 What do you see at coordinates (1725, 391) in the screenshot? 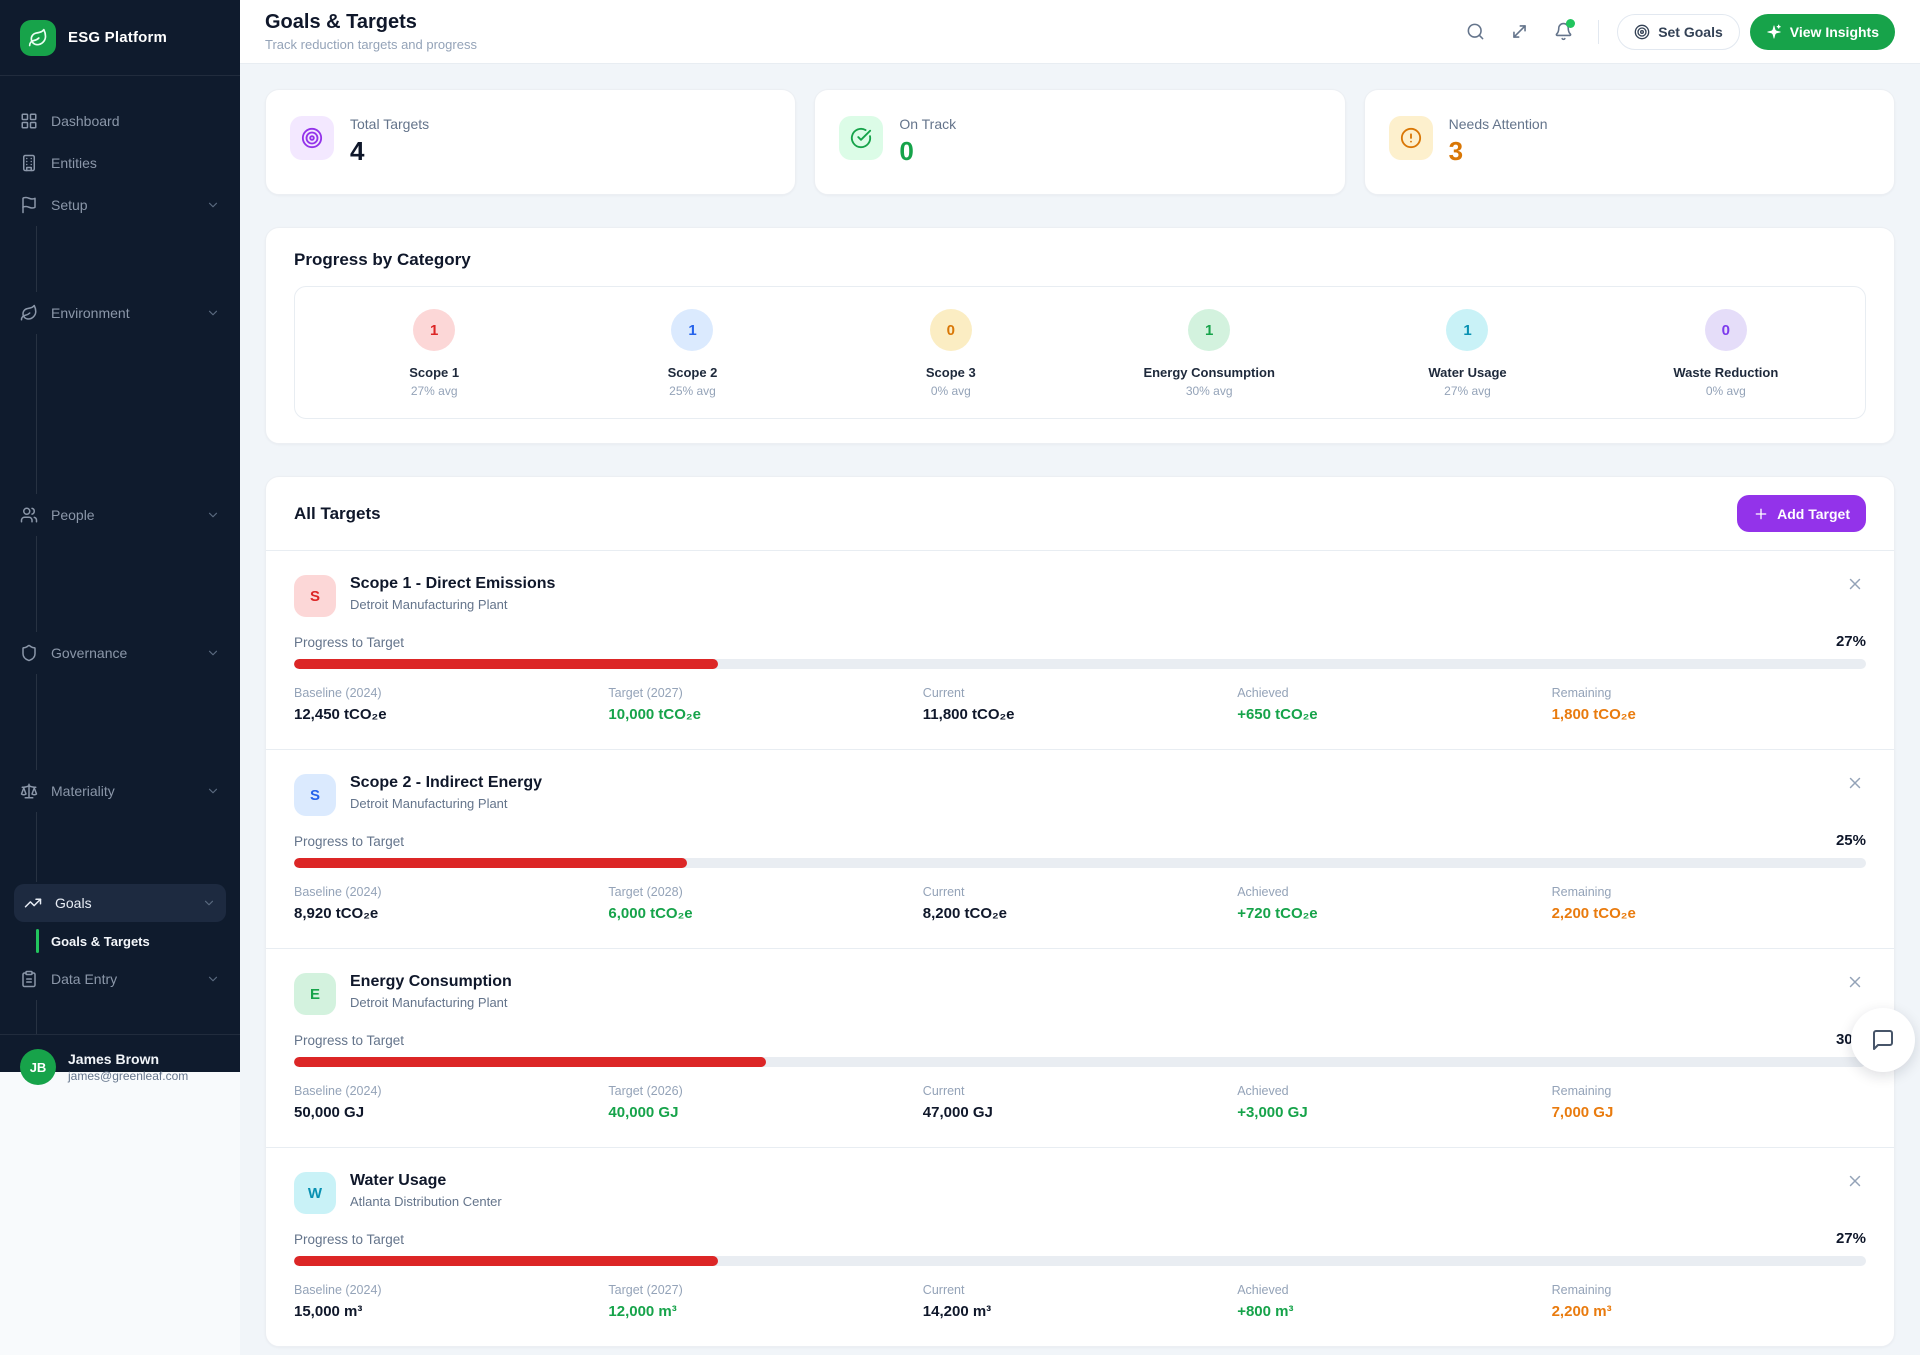
I see `category-avg: 0% avg` at bounding box center [1725, 391].